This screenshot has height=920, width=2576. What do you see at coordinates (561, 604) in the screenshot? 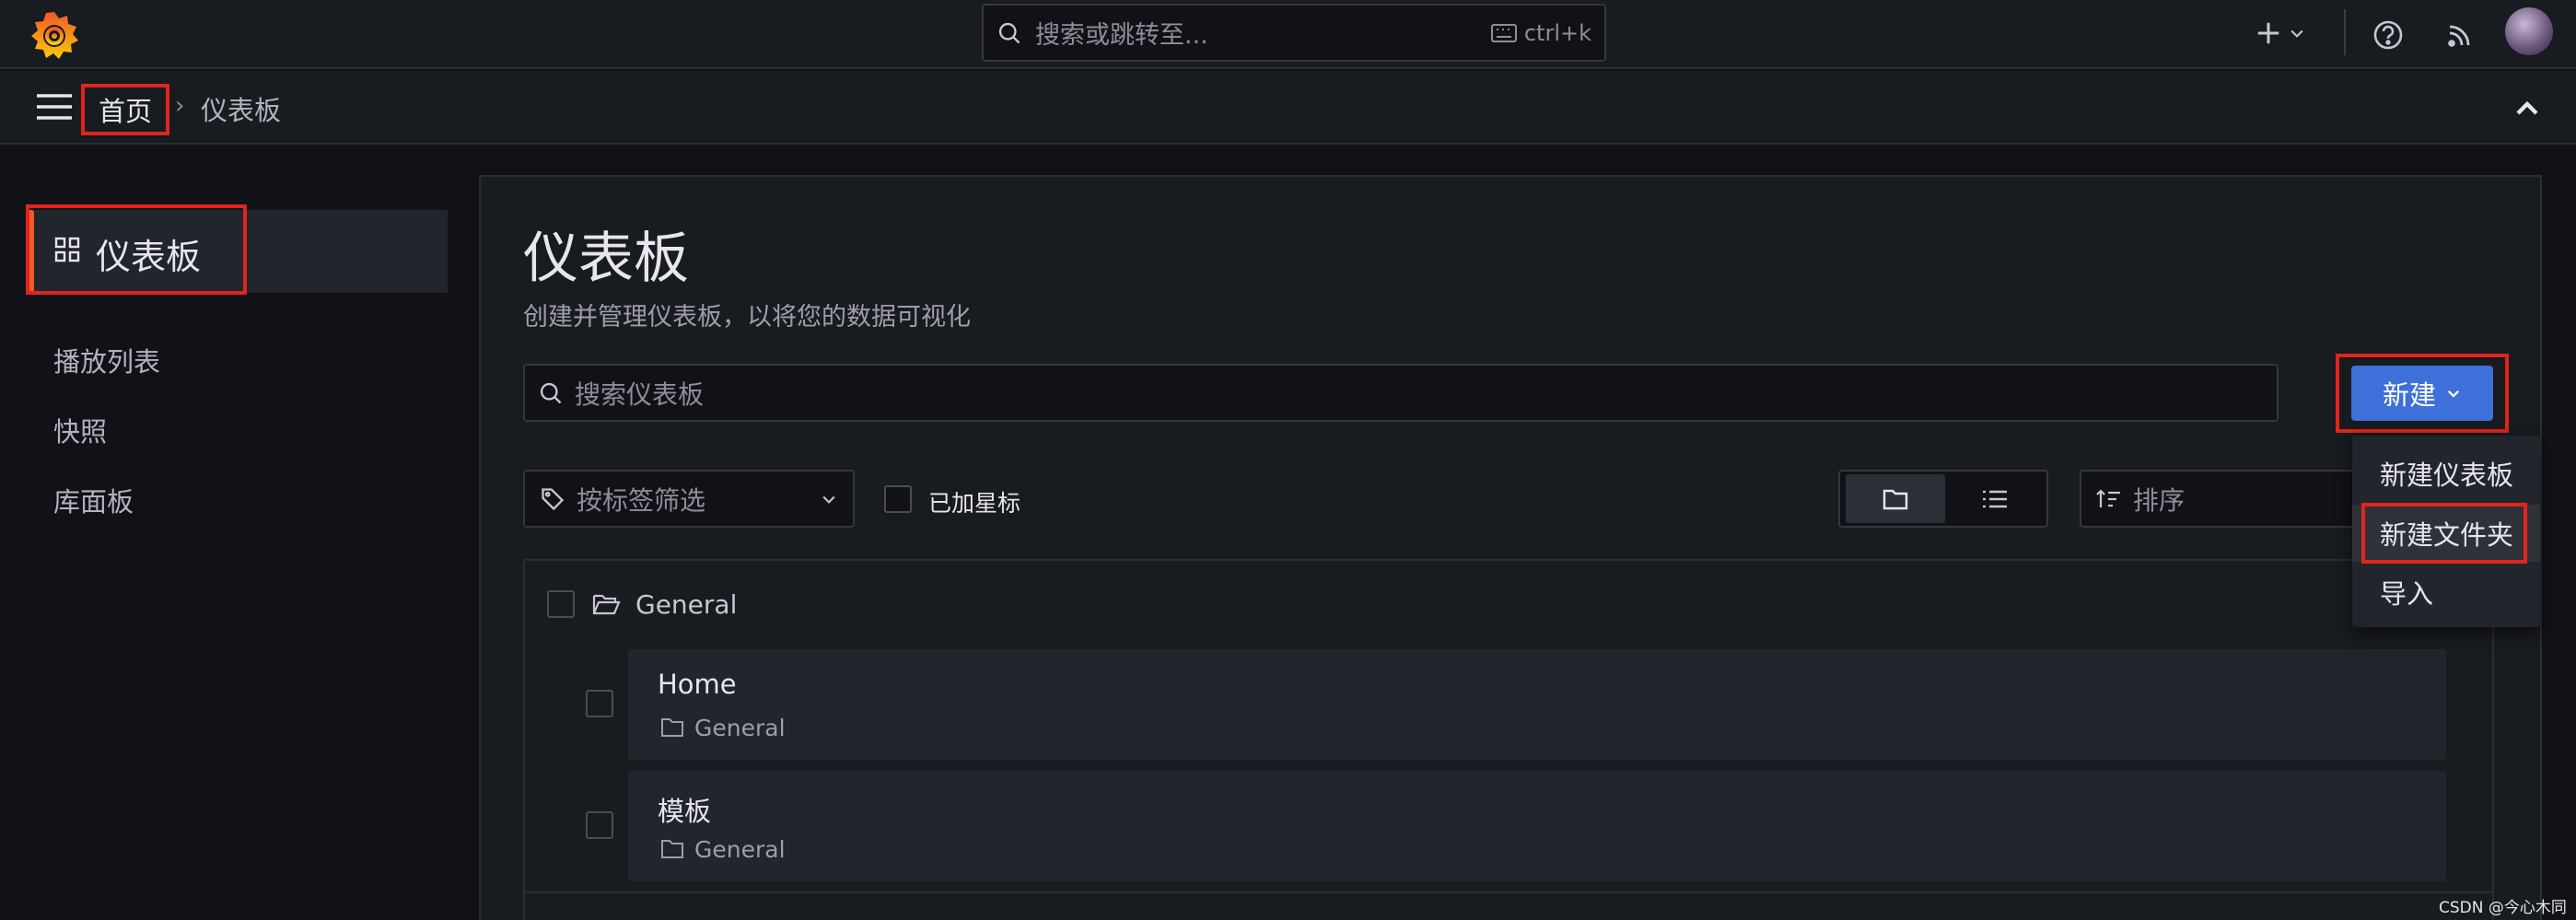
I see `folder-checkbox` at bounding box center [561, 604].